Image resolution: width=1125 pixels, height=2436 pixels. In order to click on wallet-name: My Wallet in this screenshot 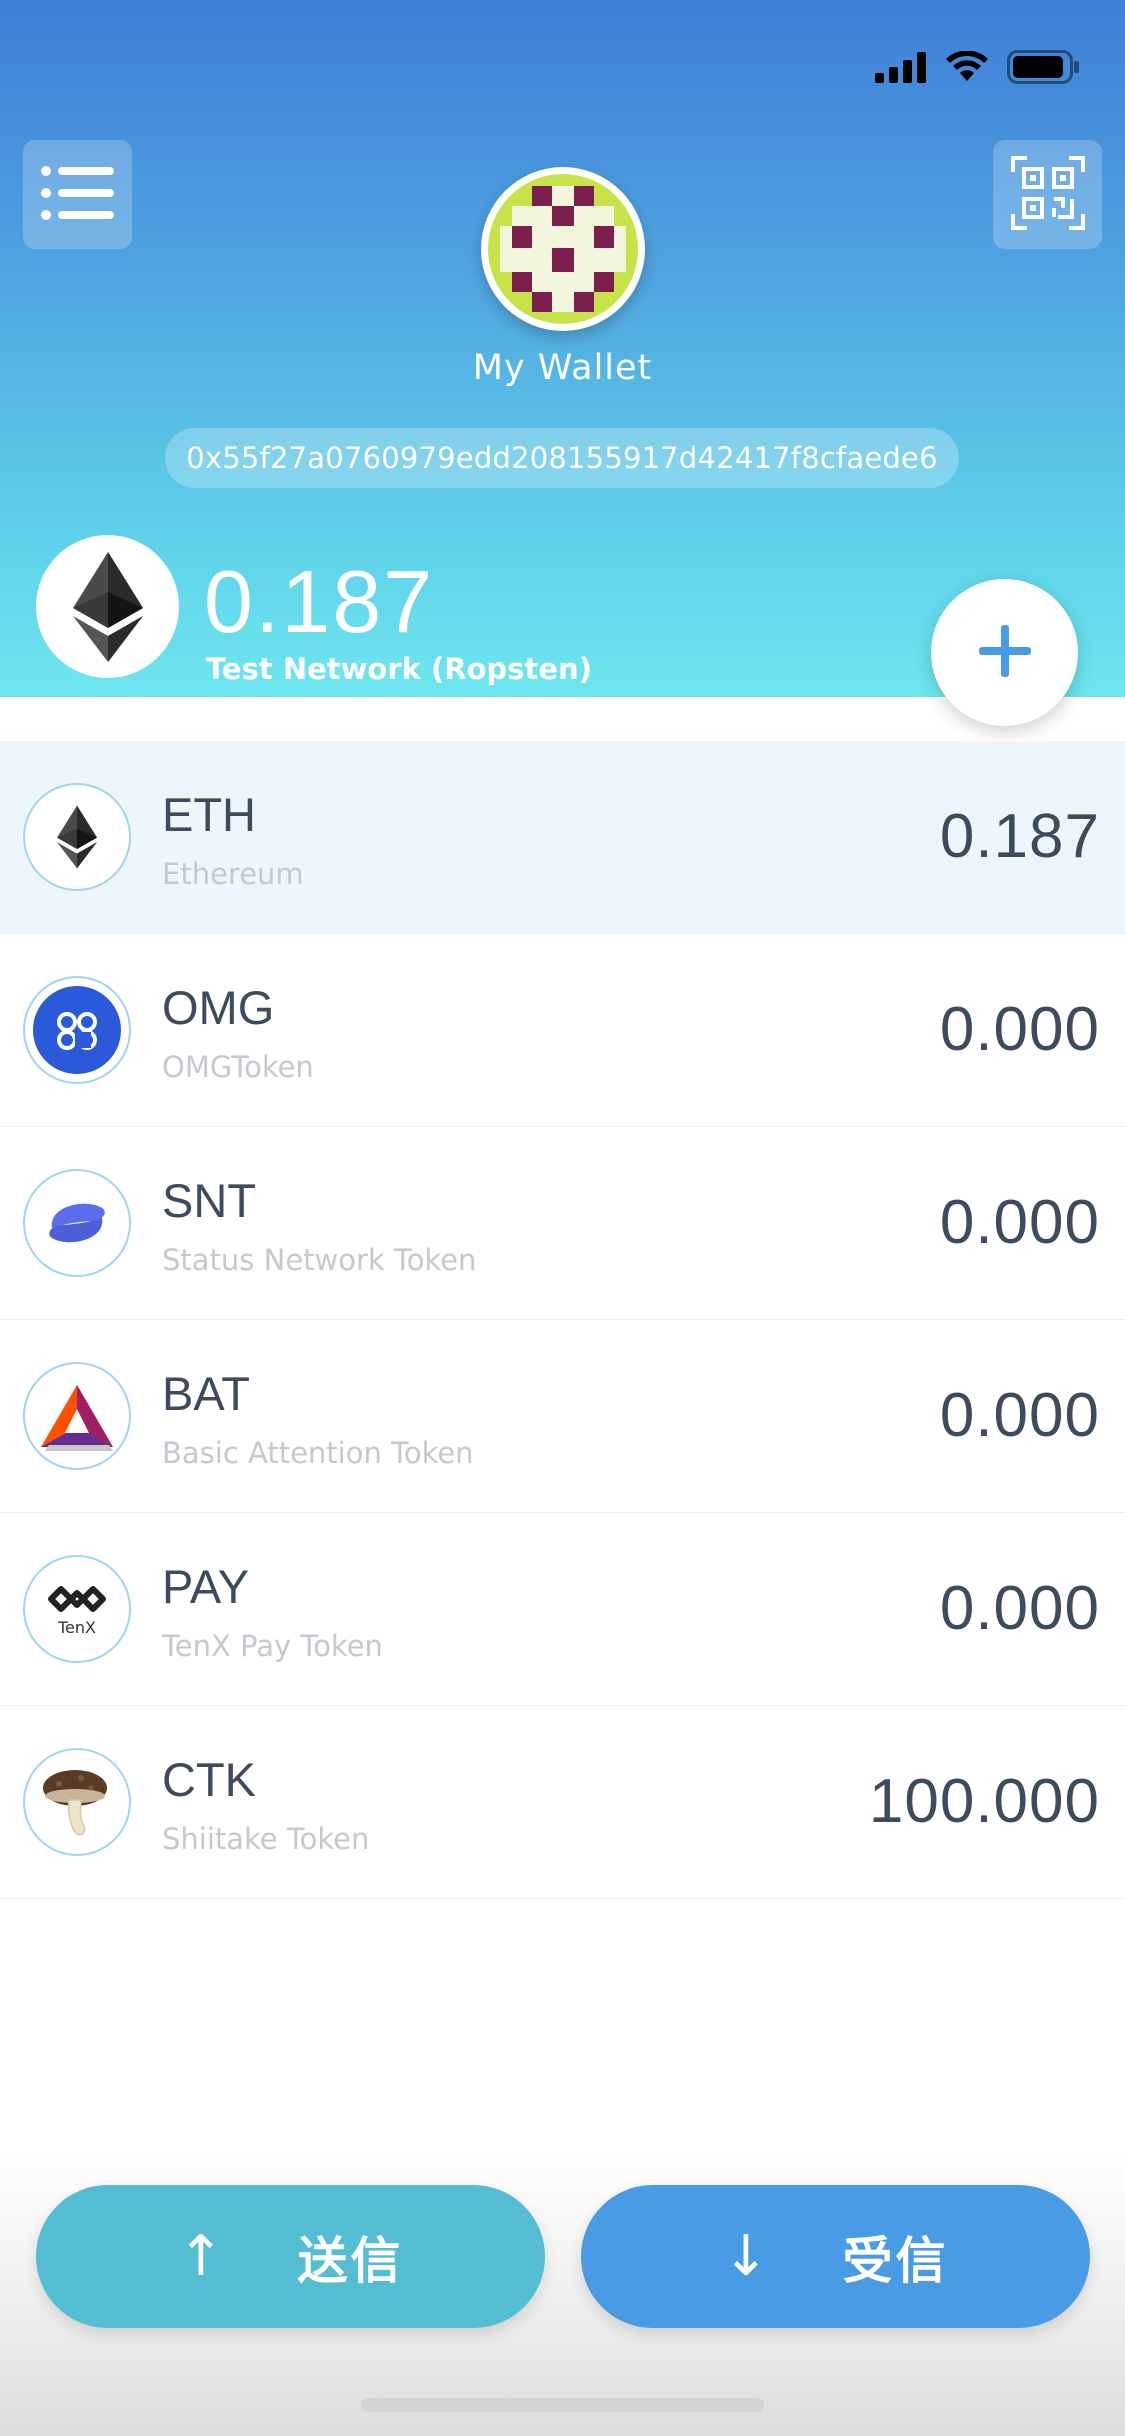, I will do `click(562, 368)`.